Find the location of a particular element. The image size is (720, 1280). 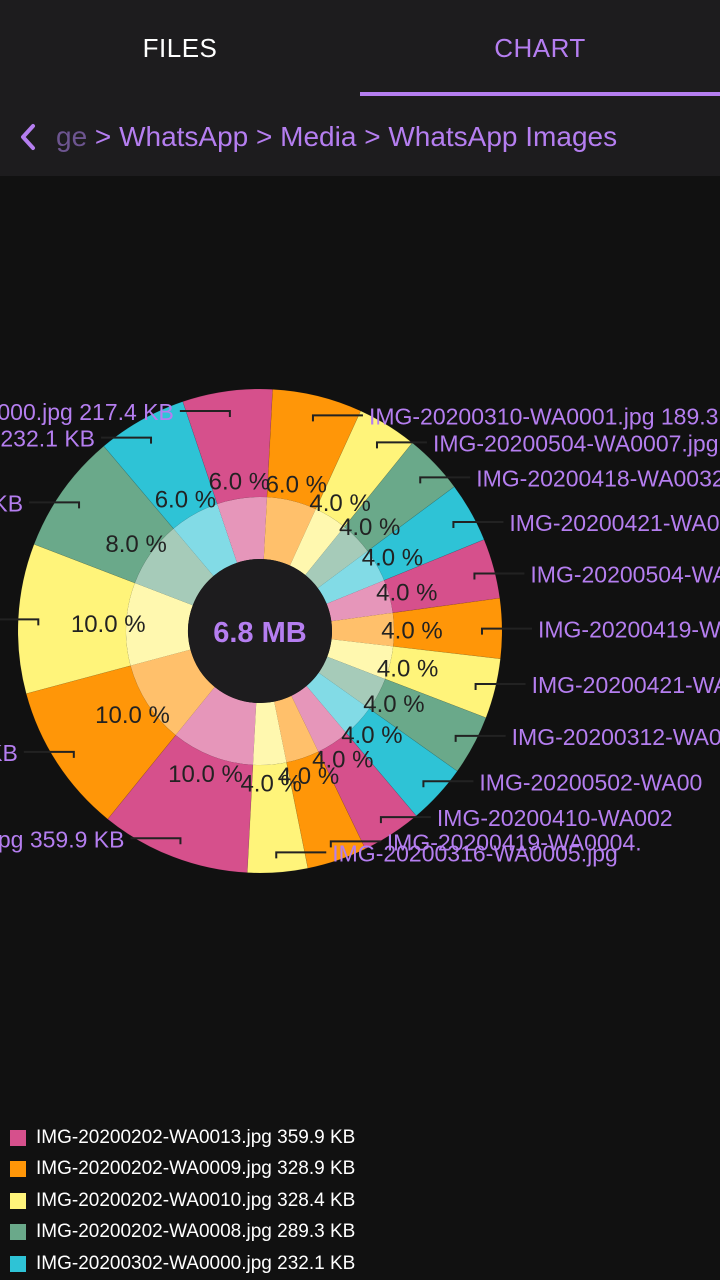

legend-item: IMG-20200302-WA0000.jpg 232.1 KB is located at coordinates (360, 1264).